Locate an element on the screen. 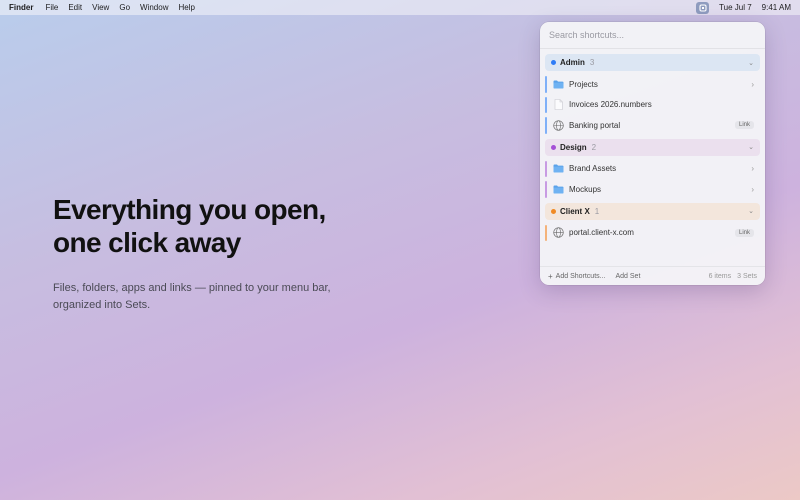  set-name: Client X is located at coordinates (575, 211).